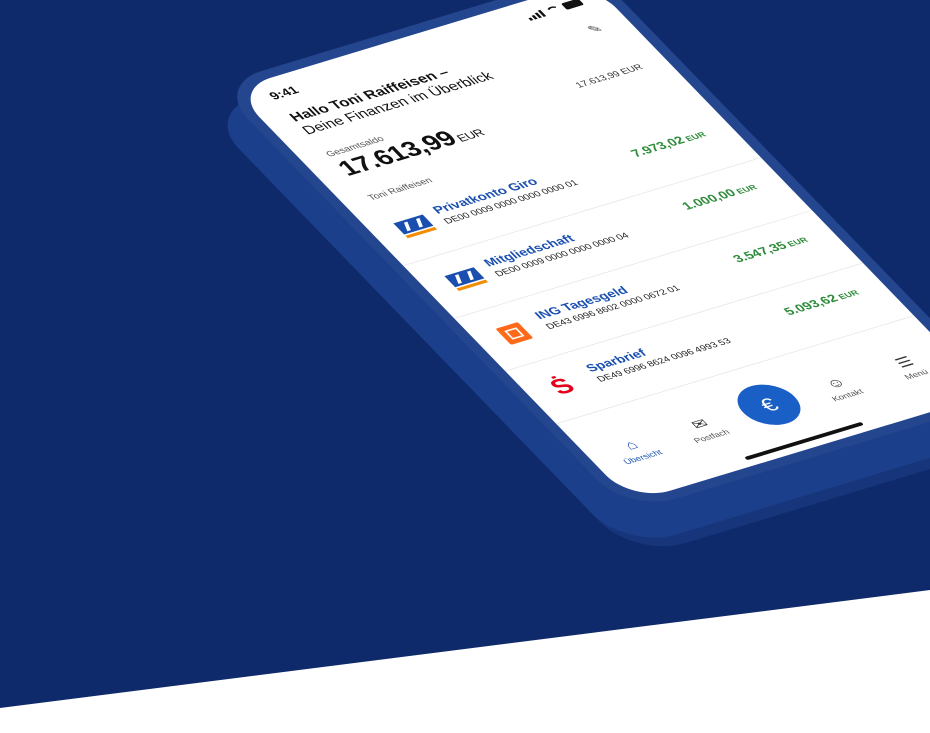 The image size is (930, 733). I want to click on wifi-icon, so click(553, 9).